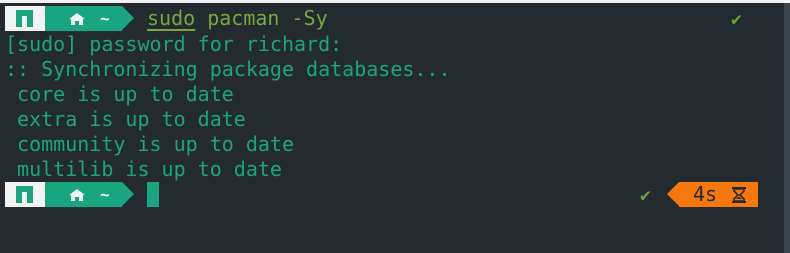 The height and width of the screenshot is (253, 790). Describe the element at coordinates (261, 18) in the screenshot. I see `command-args: pacman -Sy` at that location.